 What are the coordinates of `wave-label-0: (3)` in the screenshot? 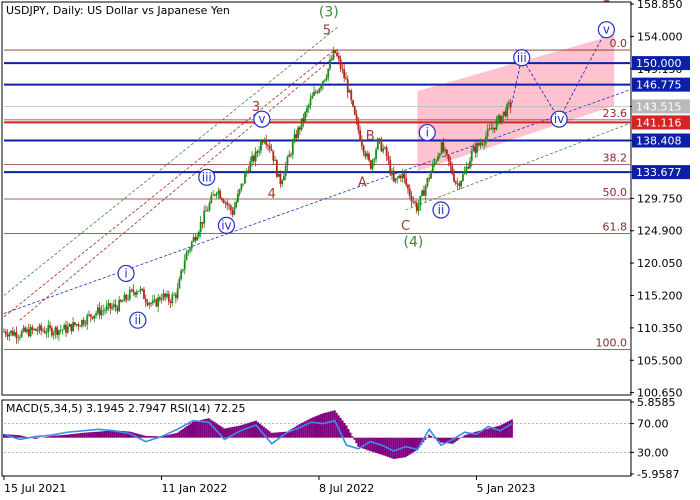 It's located at (329, 12).